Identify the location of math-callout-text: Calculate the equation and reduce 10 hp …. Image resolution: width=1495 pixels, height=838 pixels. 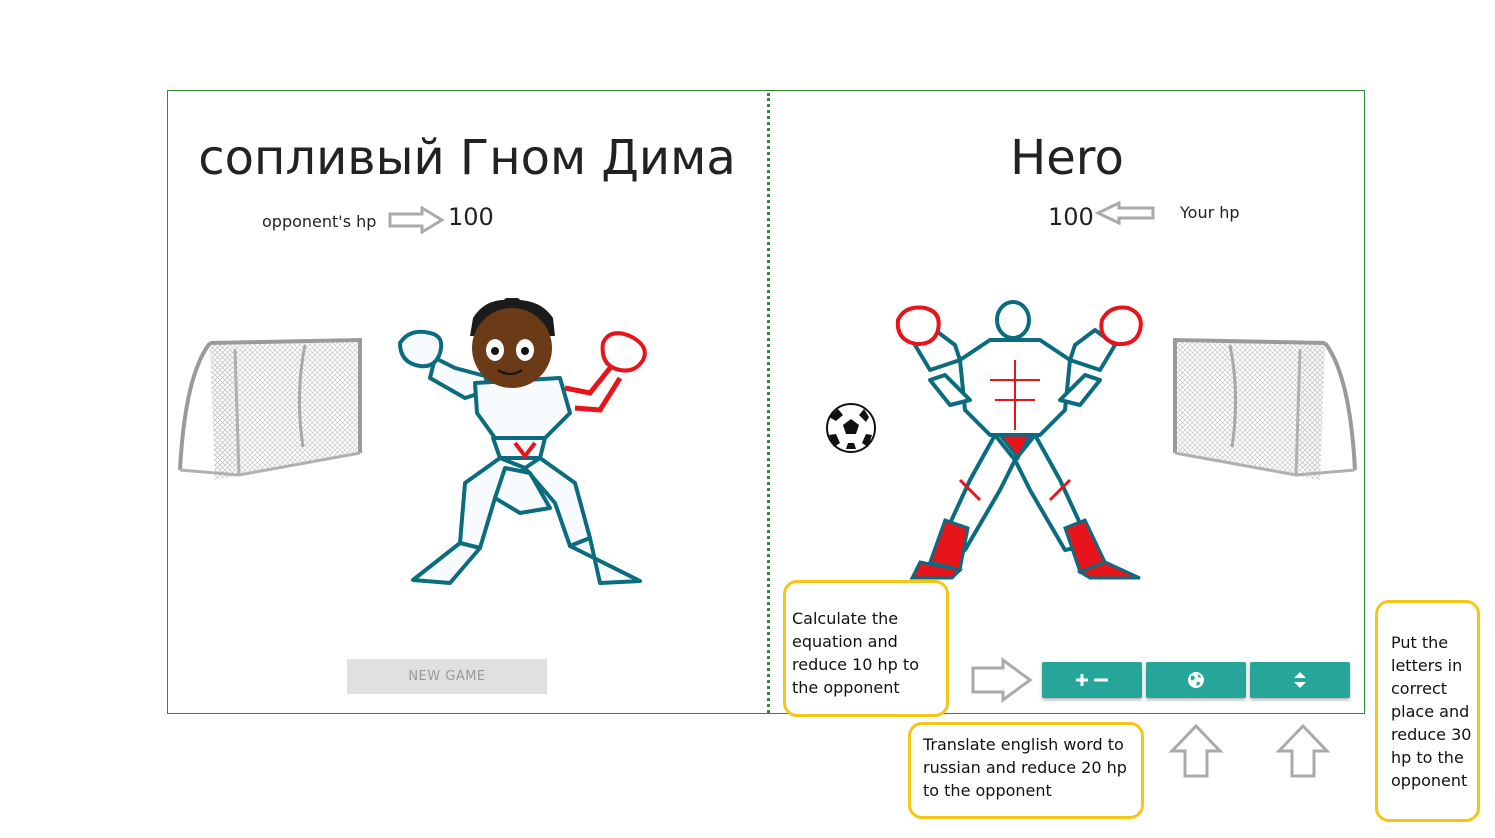
(855, 653).